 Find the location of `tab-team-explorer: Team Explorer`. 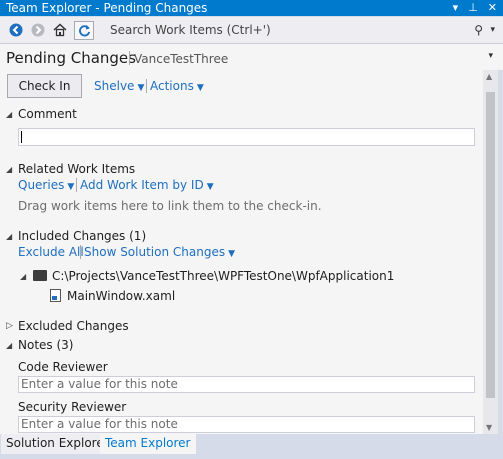

tab-team-explorer: Team Explorer is located at coordinates (148, 444).